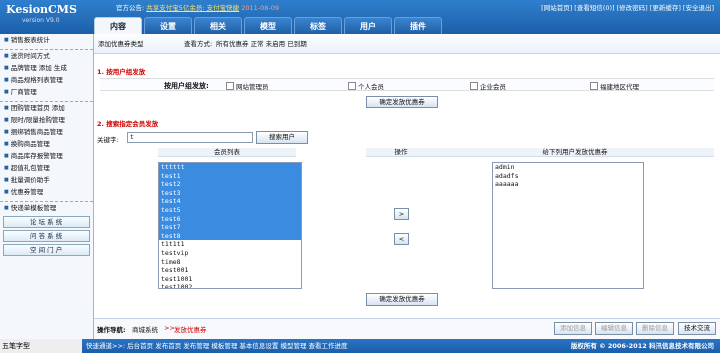  What do you see at coordinates (46, 92) in the screenshot?
I see `sidebar-item: 厂商管理` at bounding box center [46, 92].